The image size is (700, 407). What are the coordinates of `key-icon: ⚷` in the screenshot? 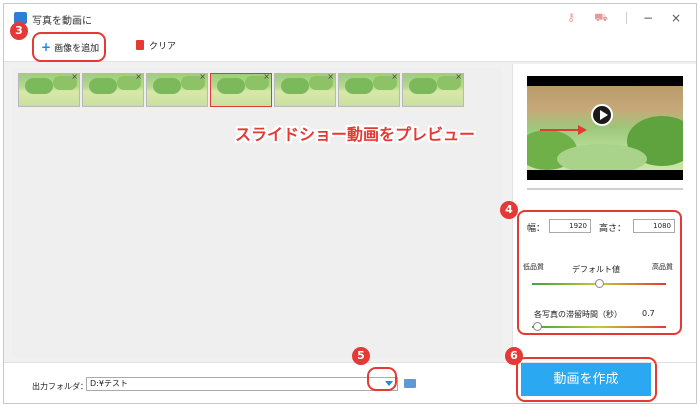 It's located at (571, 18).